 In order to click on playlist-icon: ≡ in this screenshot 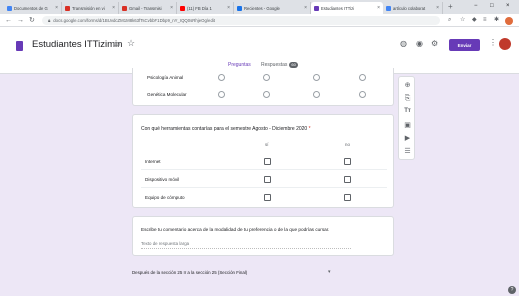, I will do `click(485, 20)`.